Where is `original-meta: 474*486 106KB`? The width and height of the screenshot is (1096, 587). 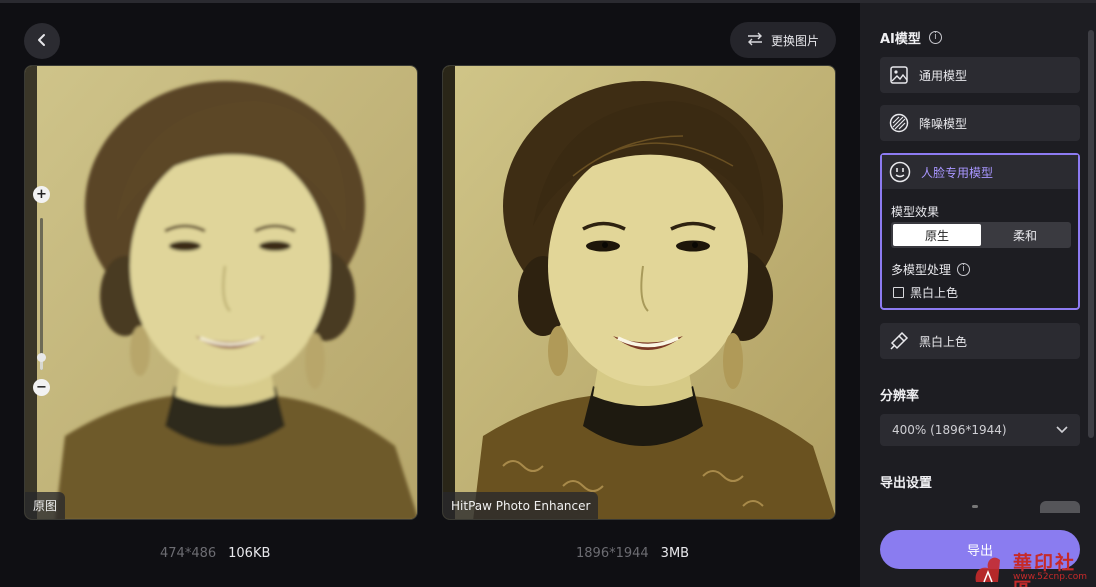
original-meta: 474*486 106KB is located at coordinates (215, 553).